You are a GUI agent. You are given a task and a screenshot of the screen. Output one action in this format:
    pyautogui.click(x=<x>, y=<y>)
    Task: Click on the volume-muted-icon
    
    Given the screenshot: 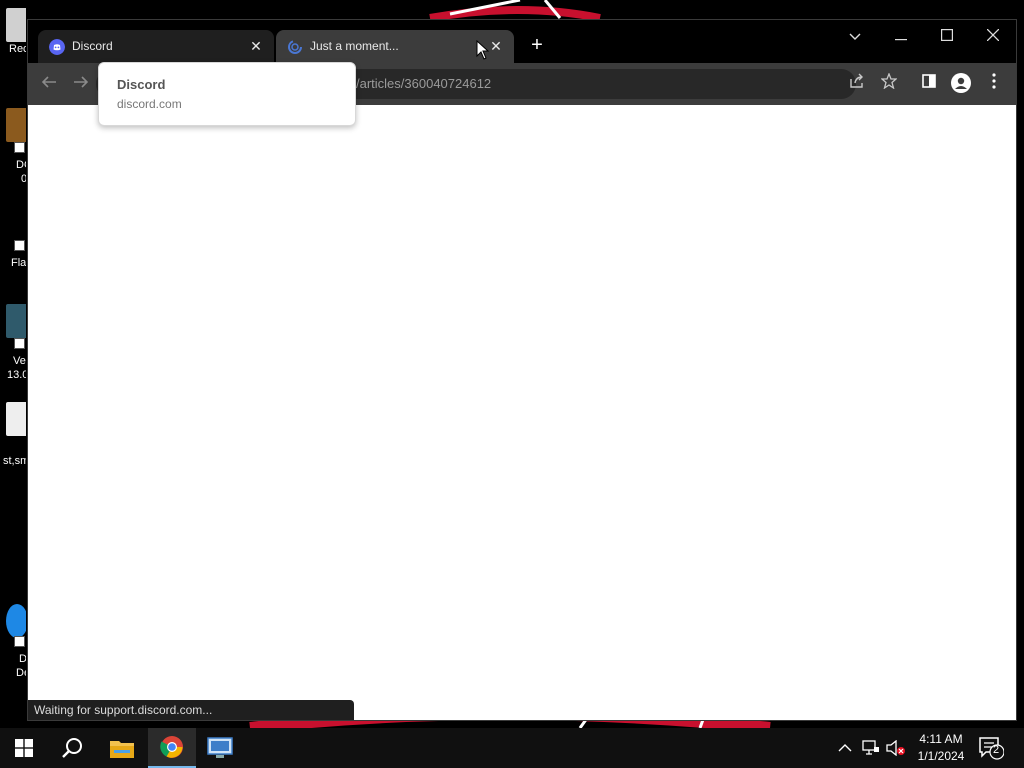 What is the action you would take?
    pyautogui.click(x=896, y=748)
    